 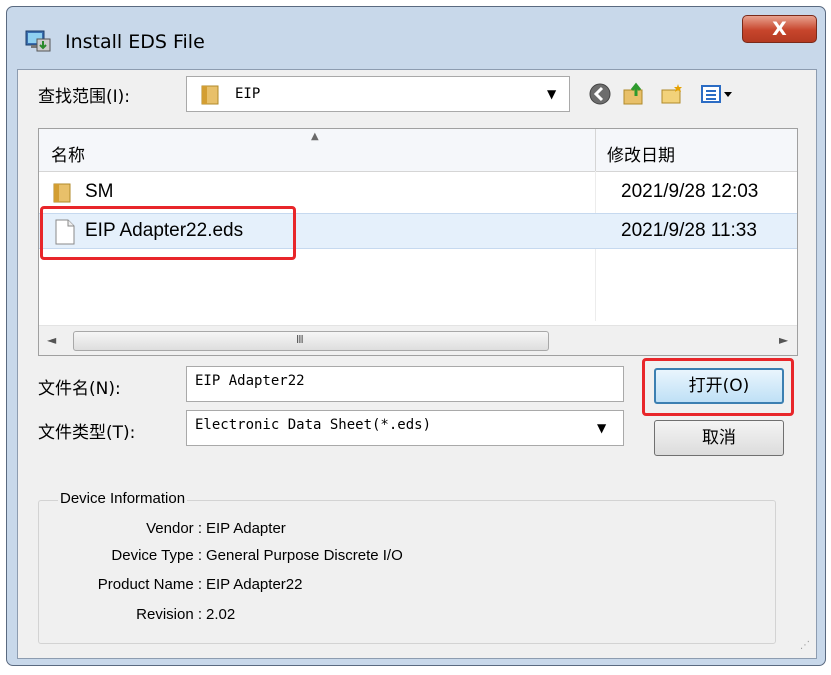 What do you see at coordinates (805, 645) in the screenshot?
I see `resize-grip-icon: ⋰` at bounding box center [805, 645].